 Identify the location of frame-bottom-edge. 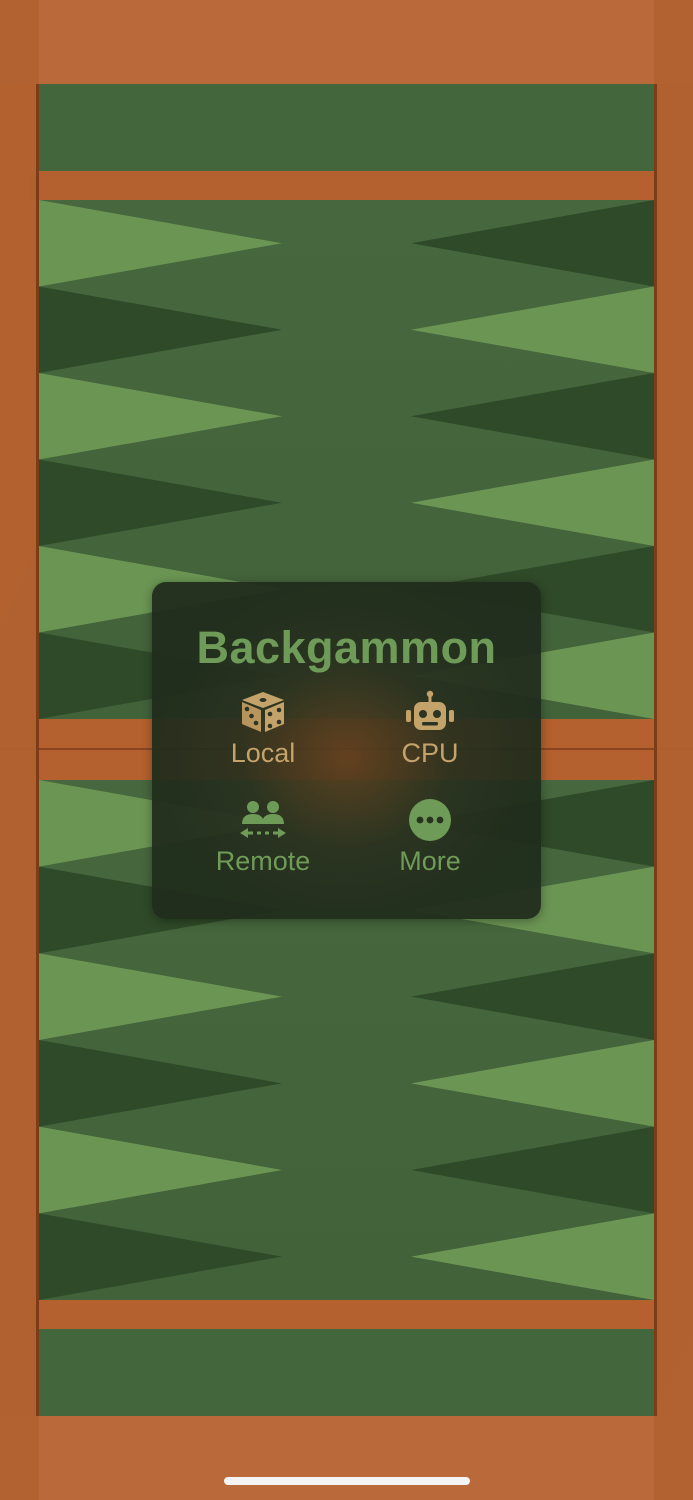
(346, 1458).